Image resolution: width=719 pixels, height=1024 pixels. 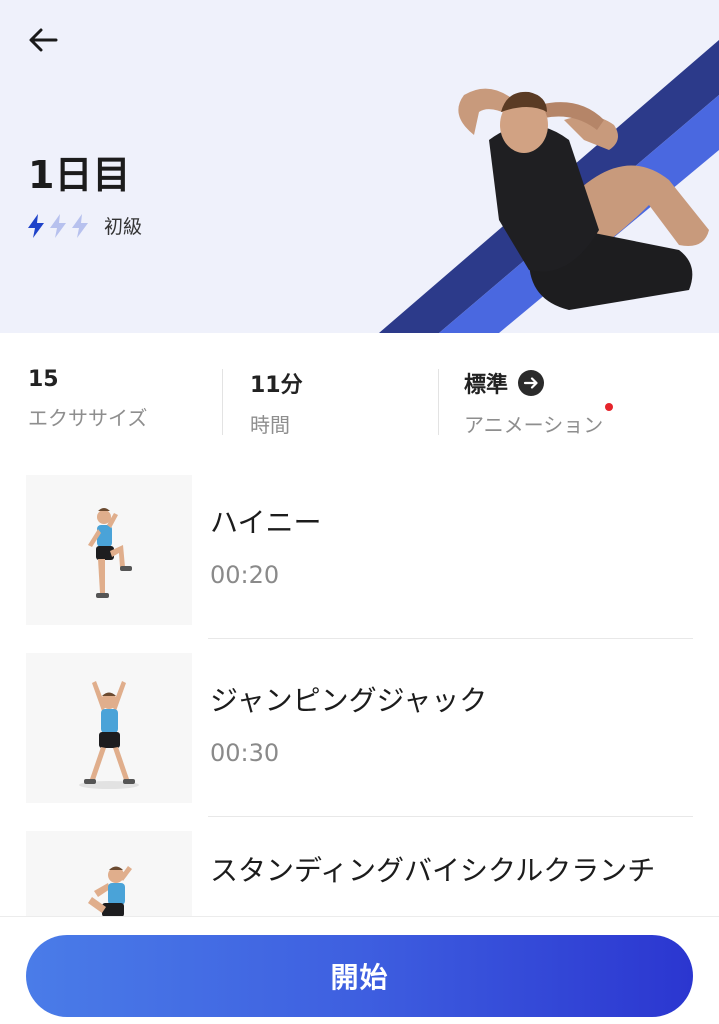 I want to click on back-button, so click(x=48, y=40).